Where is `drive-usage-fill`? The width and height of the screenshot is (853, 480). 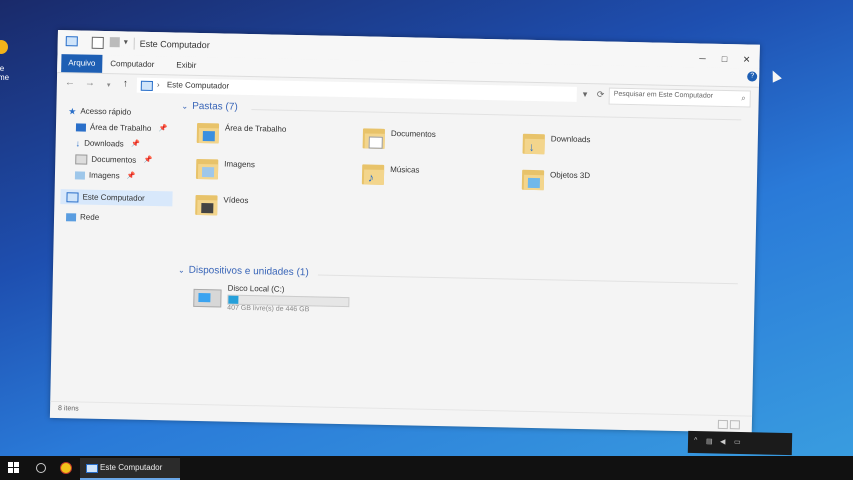 drive-usage-fill is located at coordinates (233, 299).